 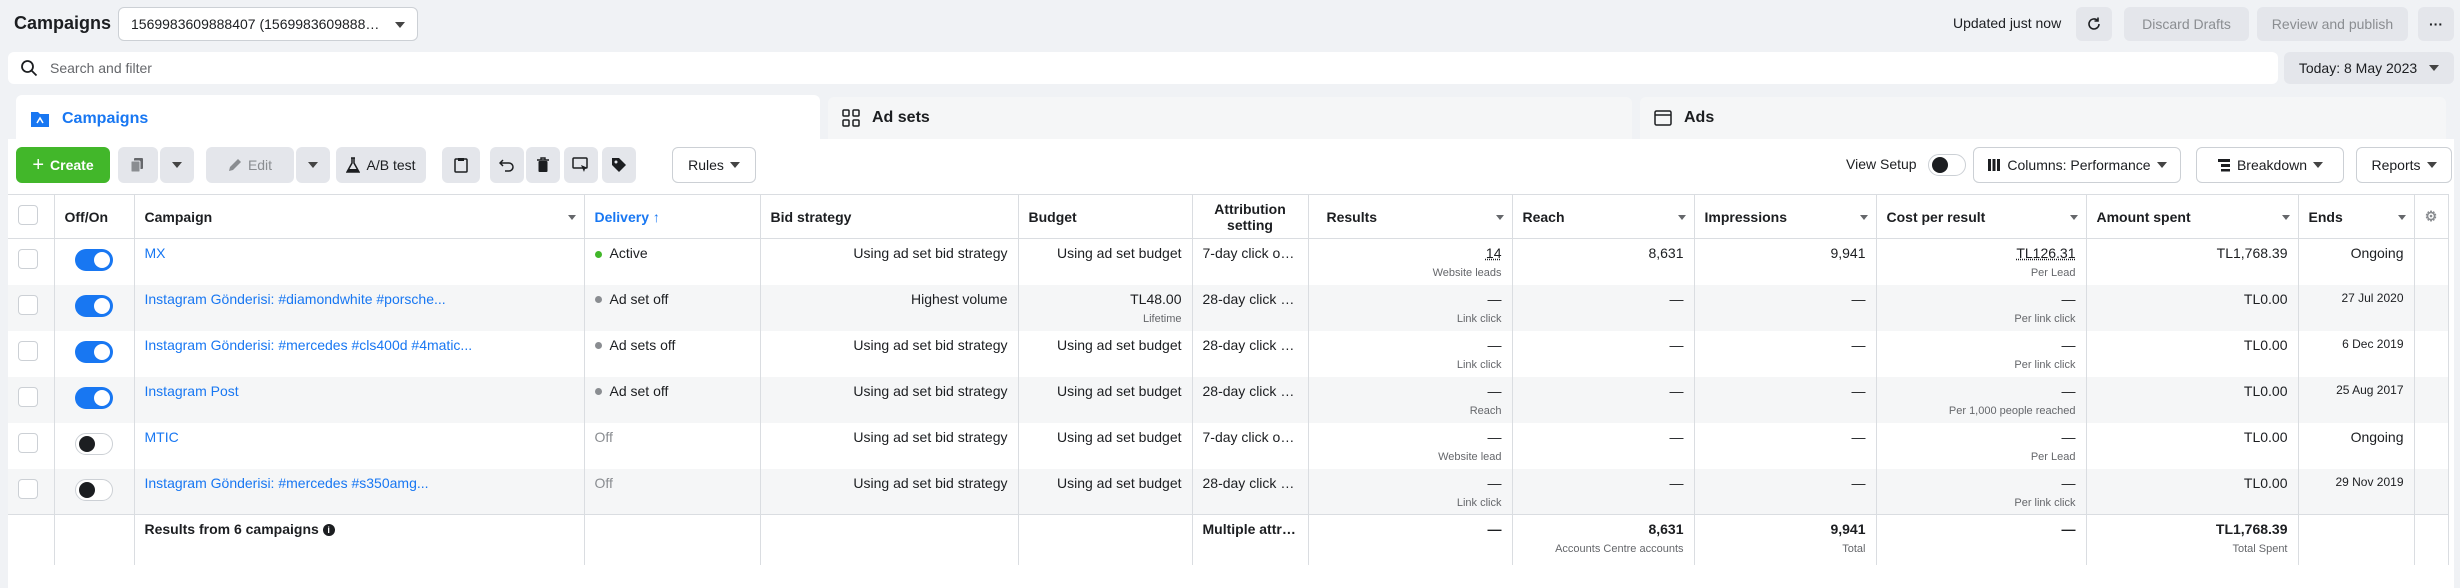 I want to click on campaign-name-cell: Instagram Post, so click(x=359, y=399).